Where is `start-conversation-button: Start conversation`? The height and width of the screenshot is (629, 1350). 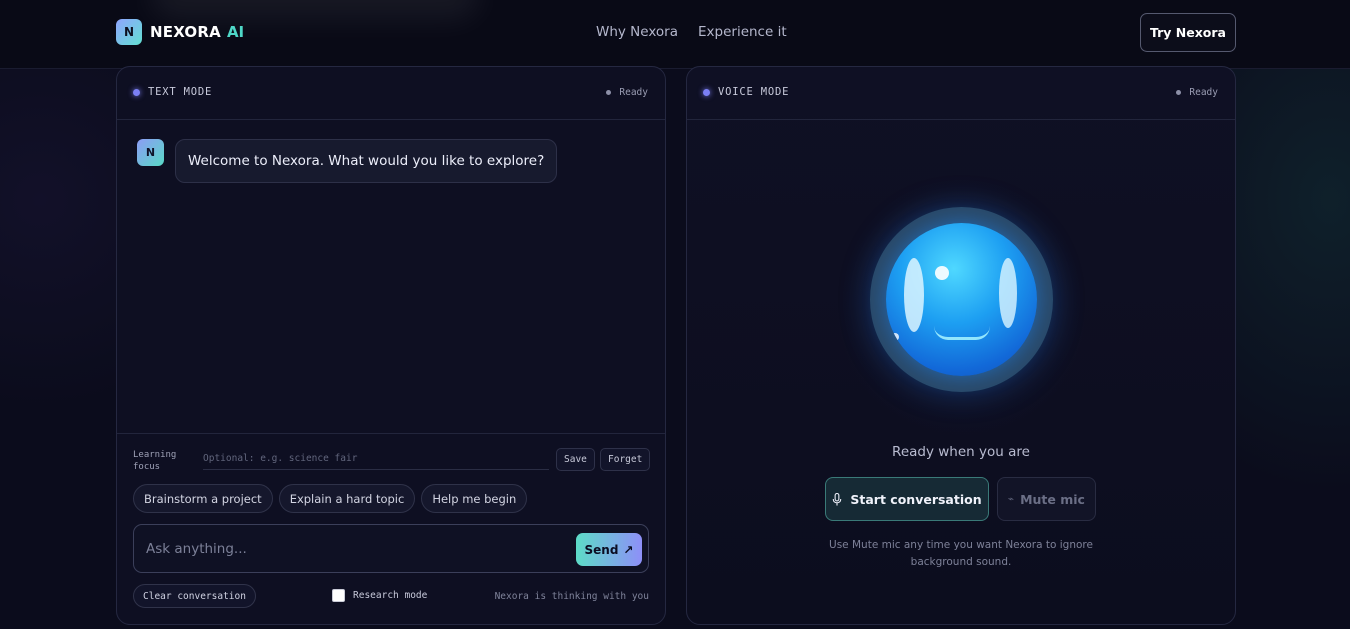 start-conversation-button: Start conversation is located at coordinates (907, 499).